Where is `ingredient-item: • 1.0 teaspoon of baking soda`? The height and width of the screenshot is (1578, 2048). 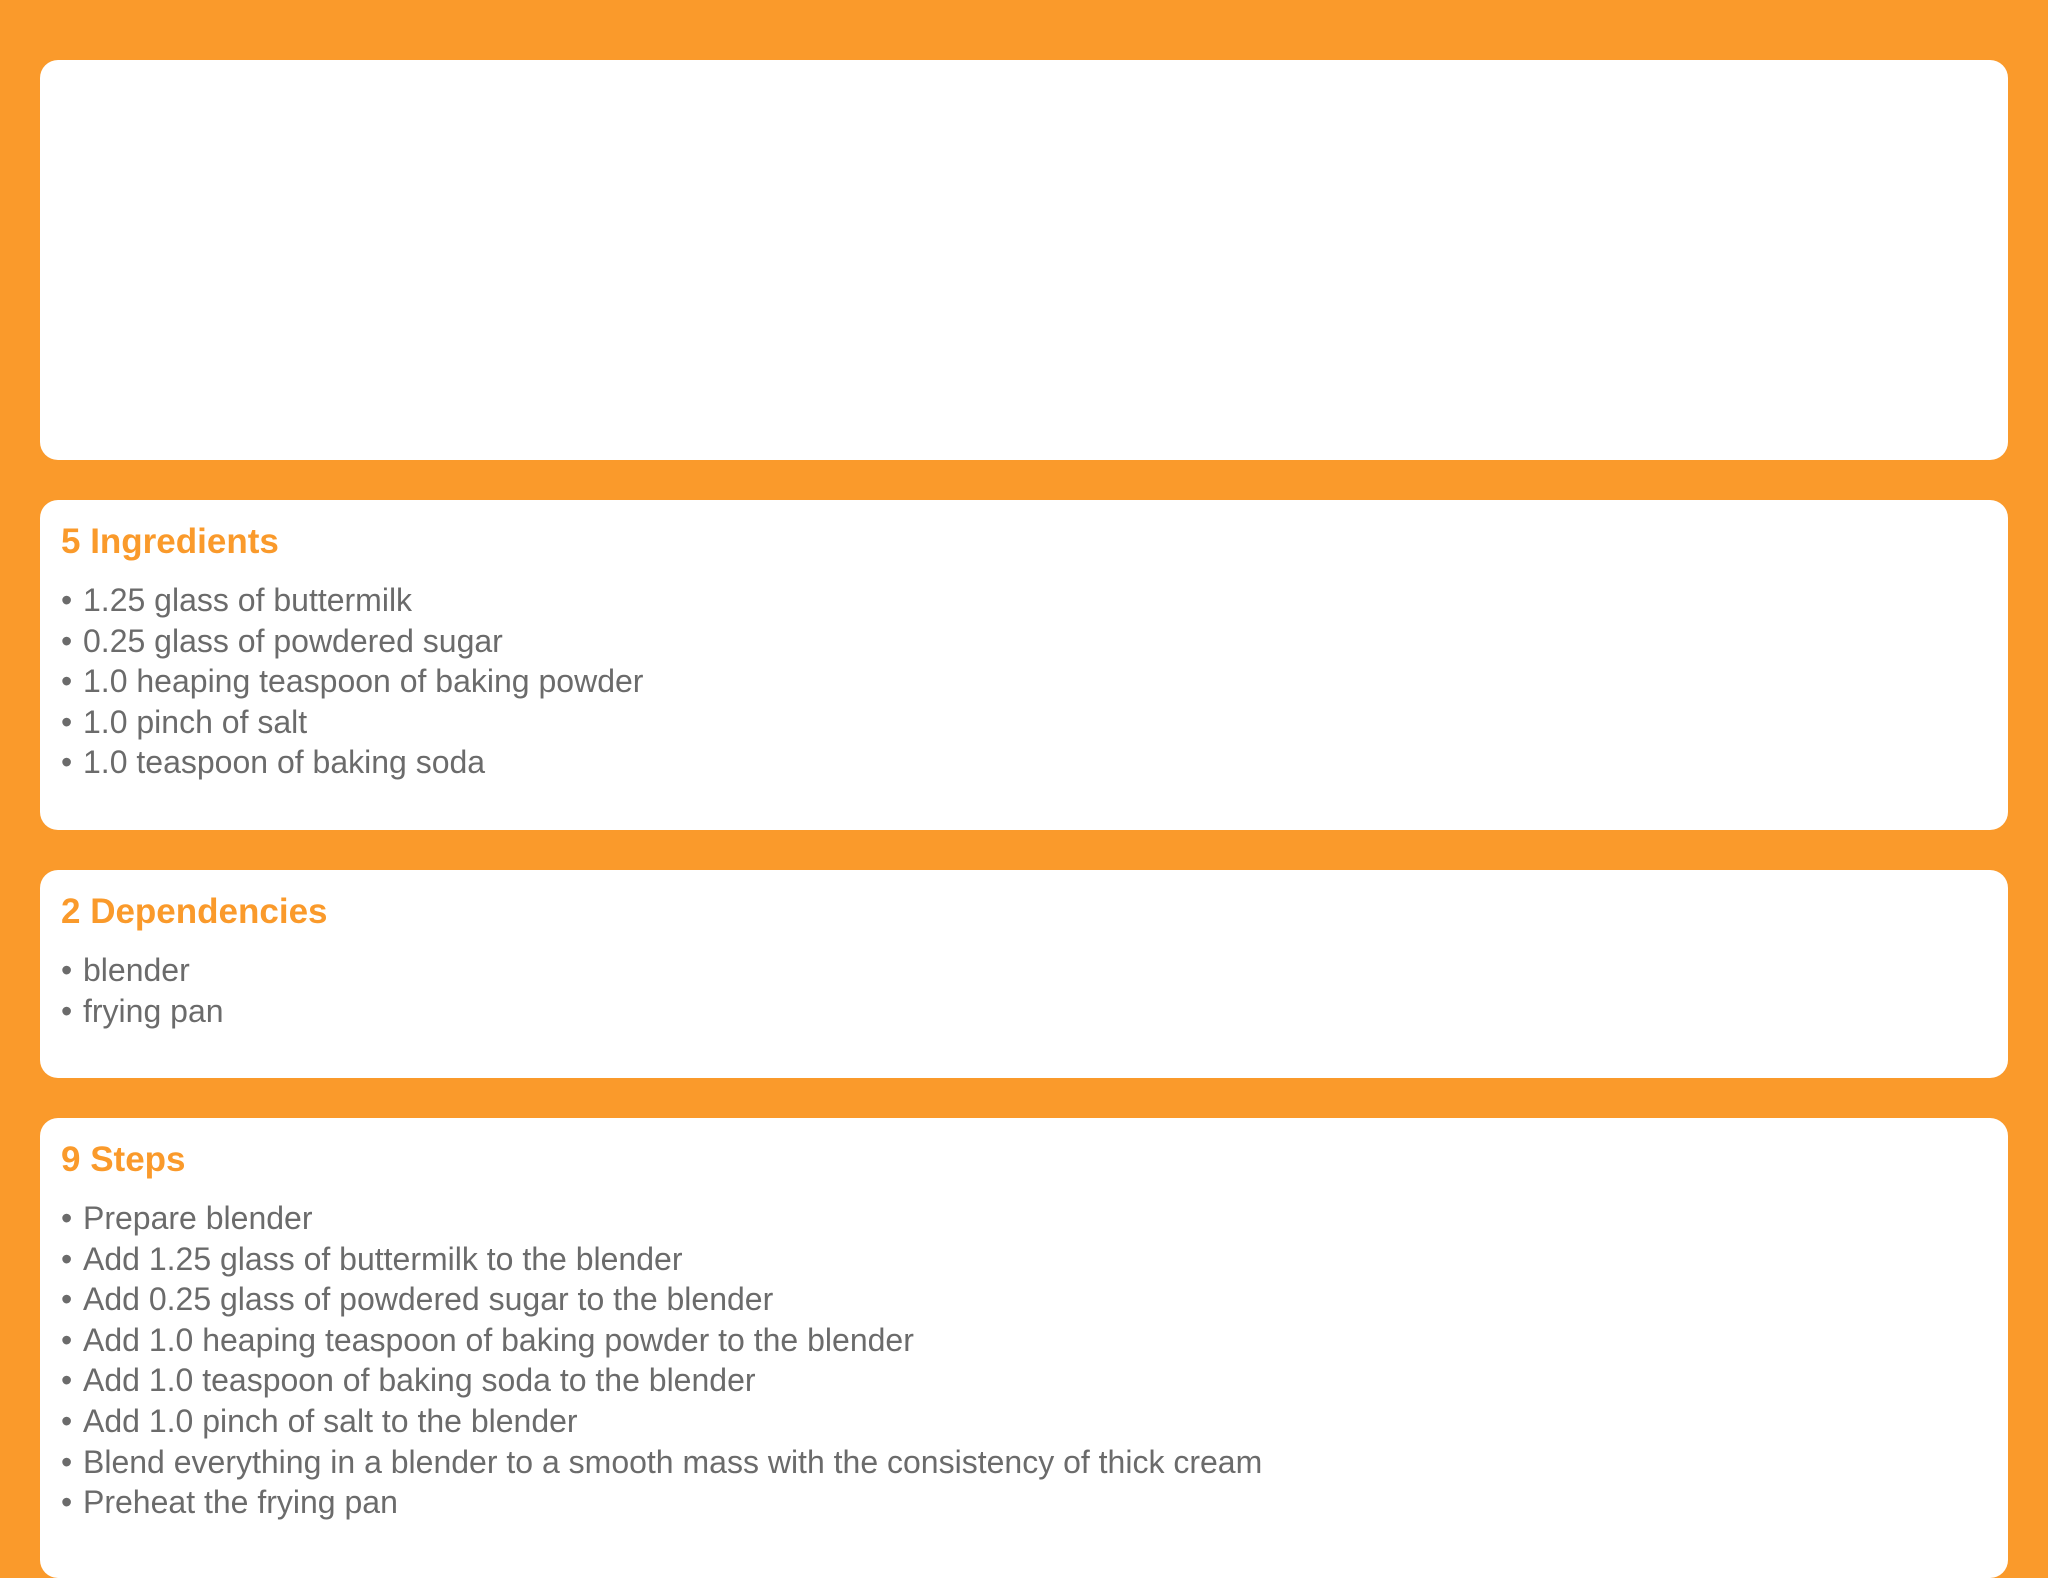 ingredient-item: • 1.0 teaspoon of baking soda is located at coordinates (1024, 762).